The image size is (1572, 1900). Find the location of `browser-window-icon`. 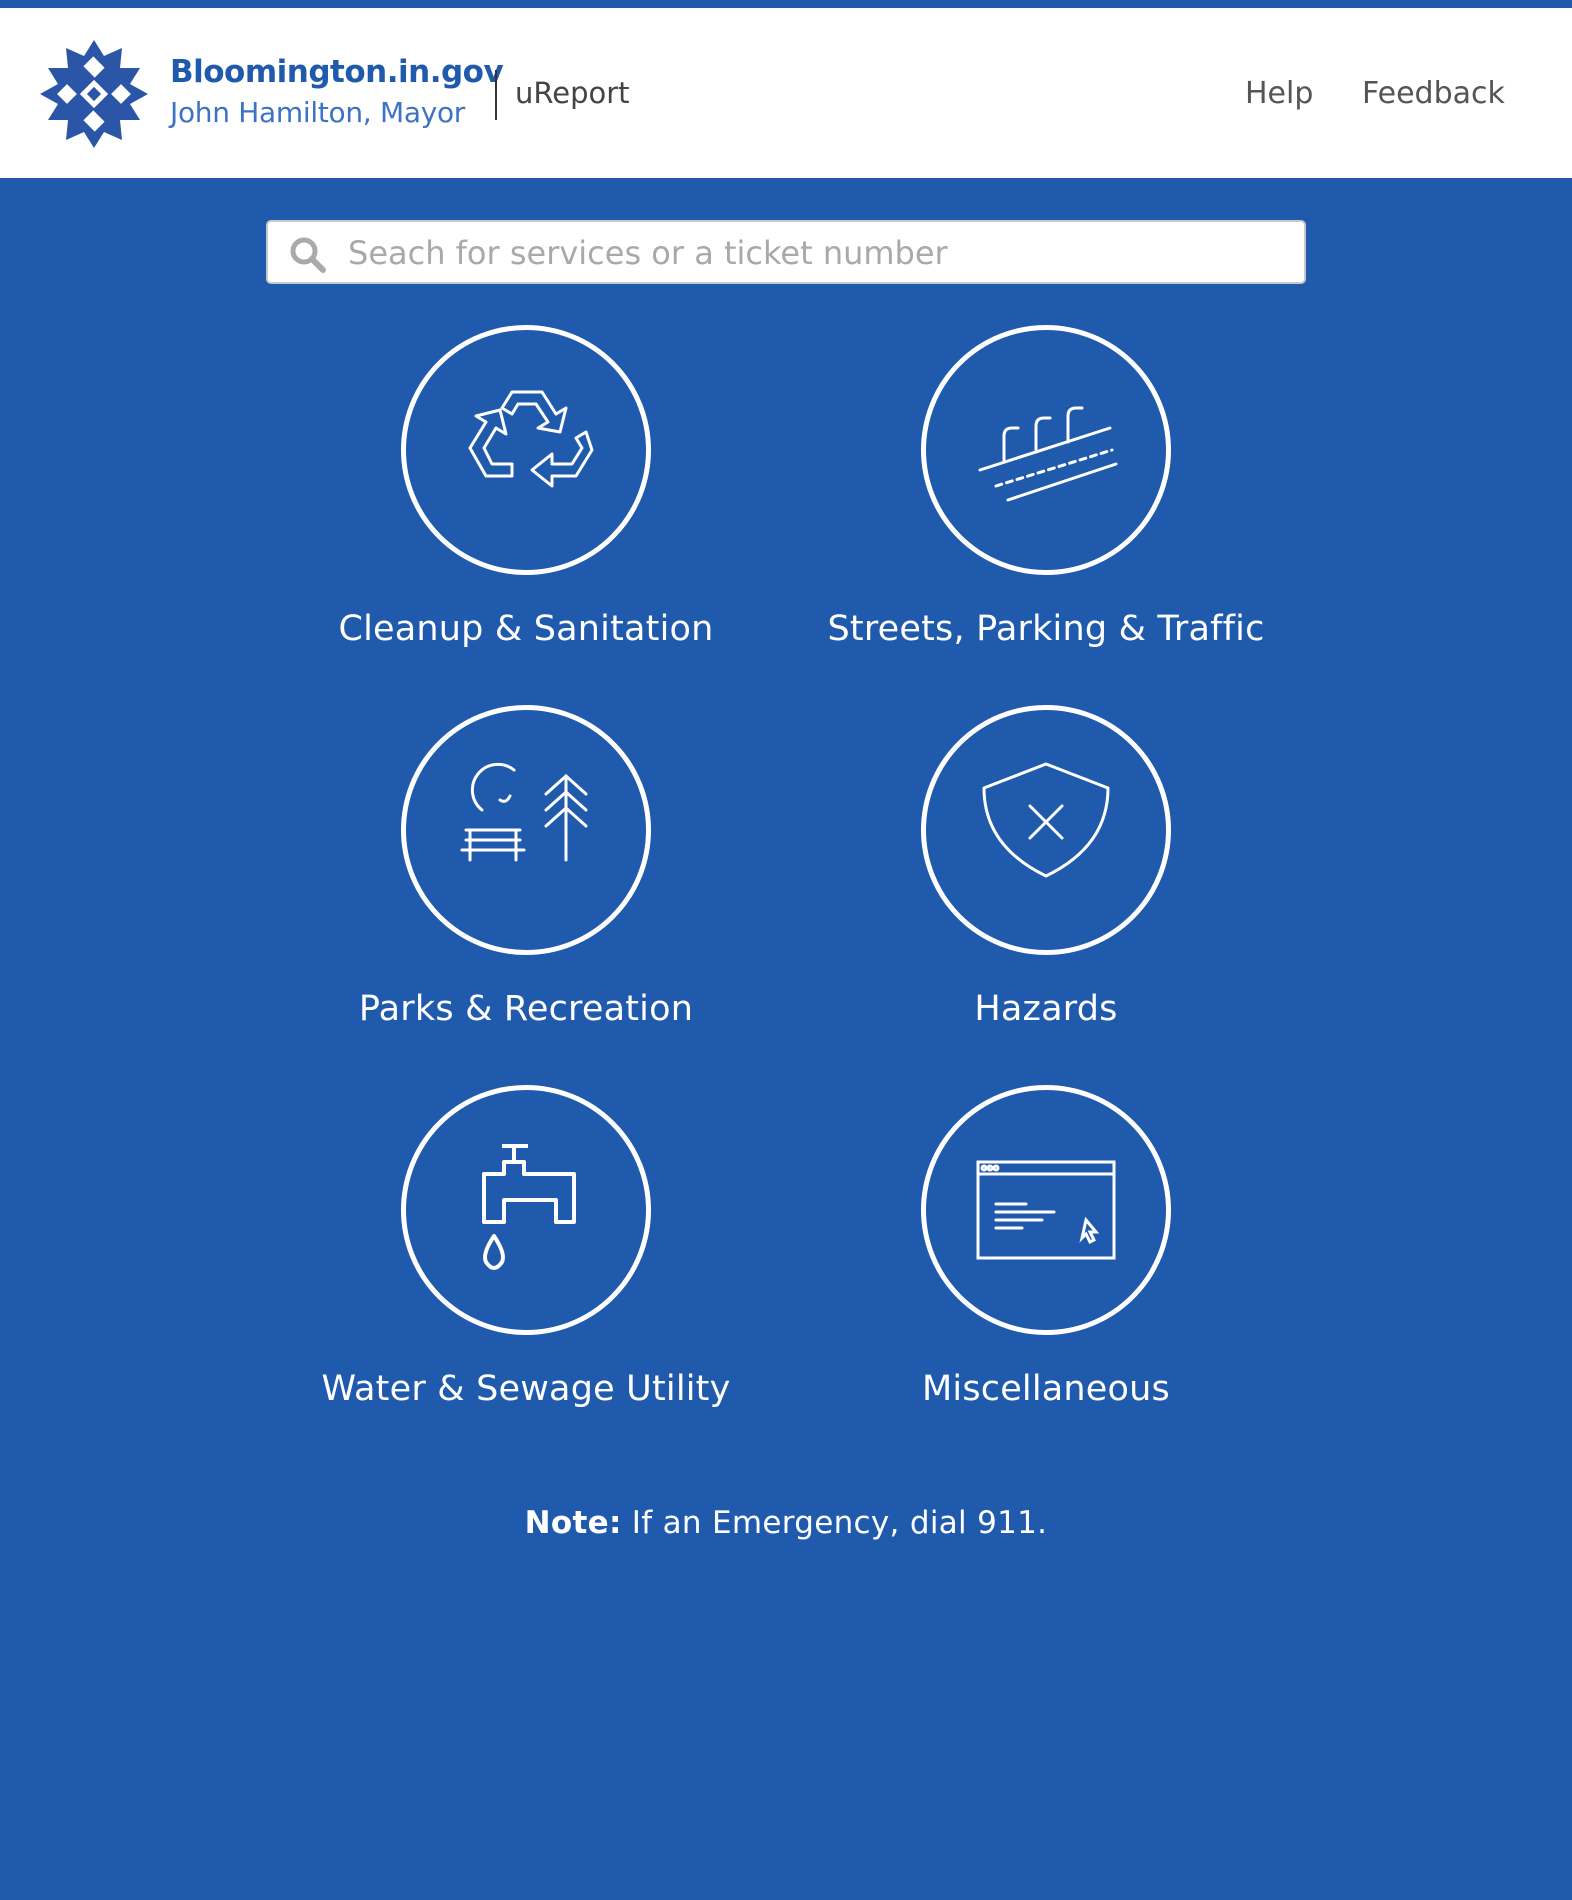

browser-window-icon is located at coordinates (1046, 1210).